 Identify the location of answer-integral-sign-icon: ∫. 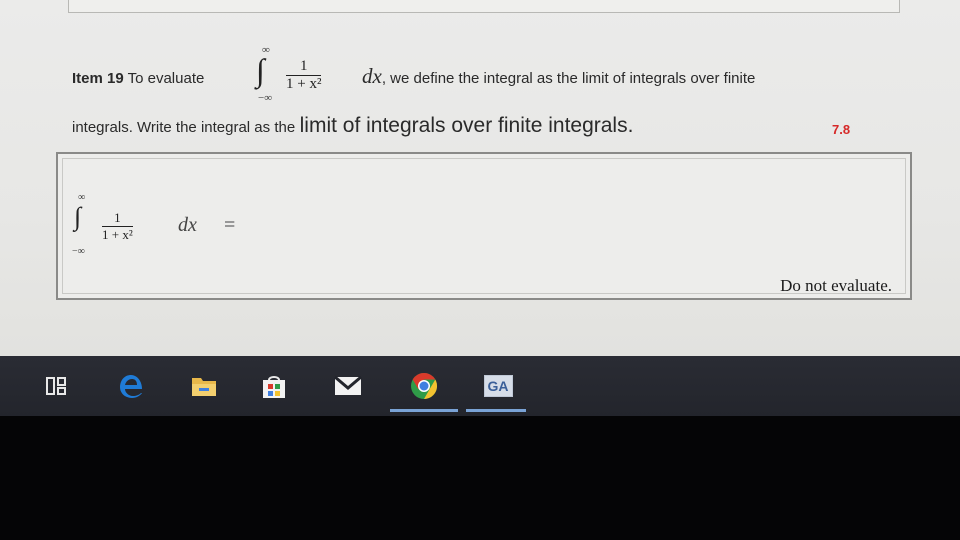
(78, 216).